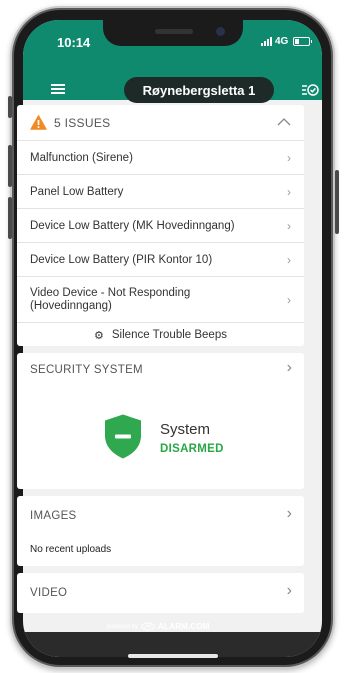 Image resolution: width=347 pixels, height=673 pixels. I want to click on system-label: System, so click(185, 429).